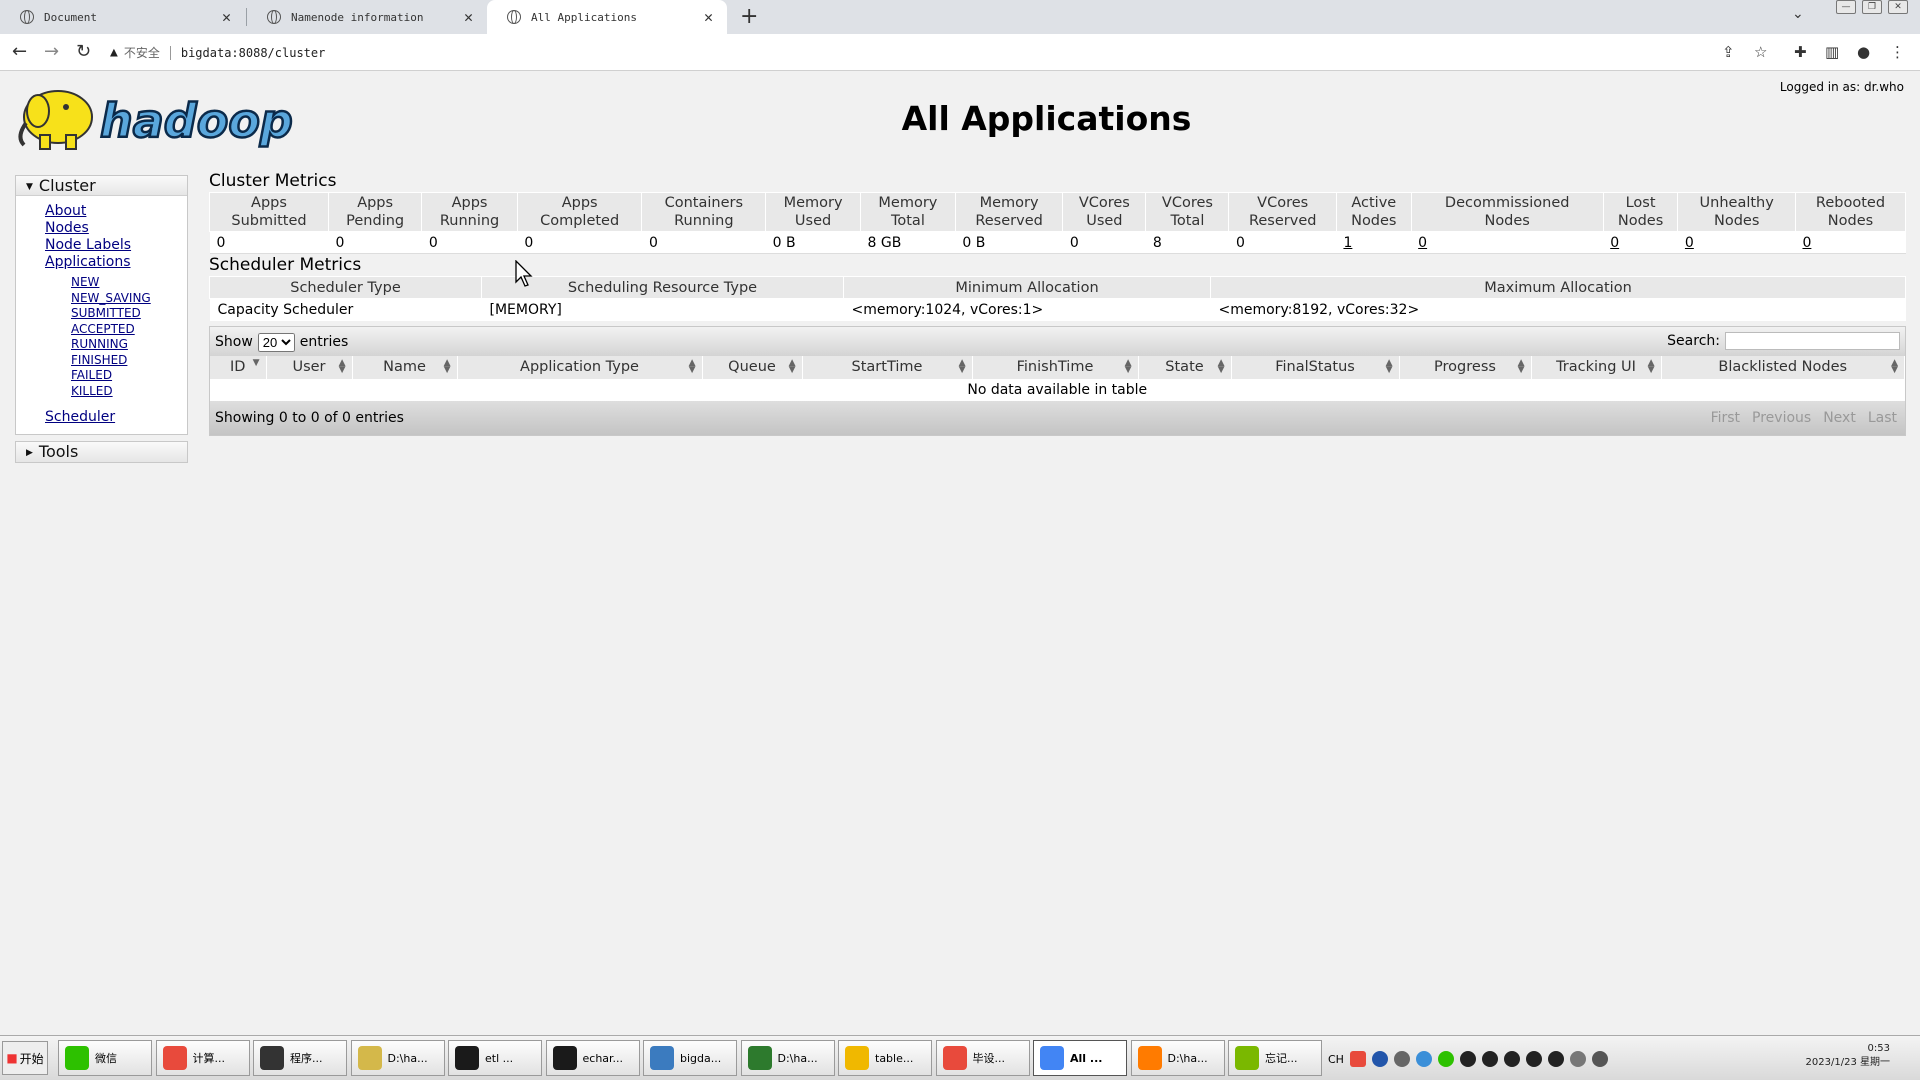 This screenshot has width=1920, height=1080. What do you see at coordinates (1781, 418) in the screenshot?
I see `pager-previous: Previous` at bounding box center [1781, 418].